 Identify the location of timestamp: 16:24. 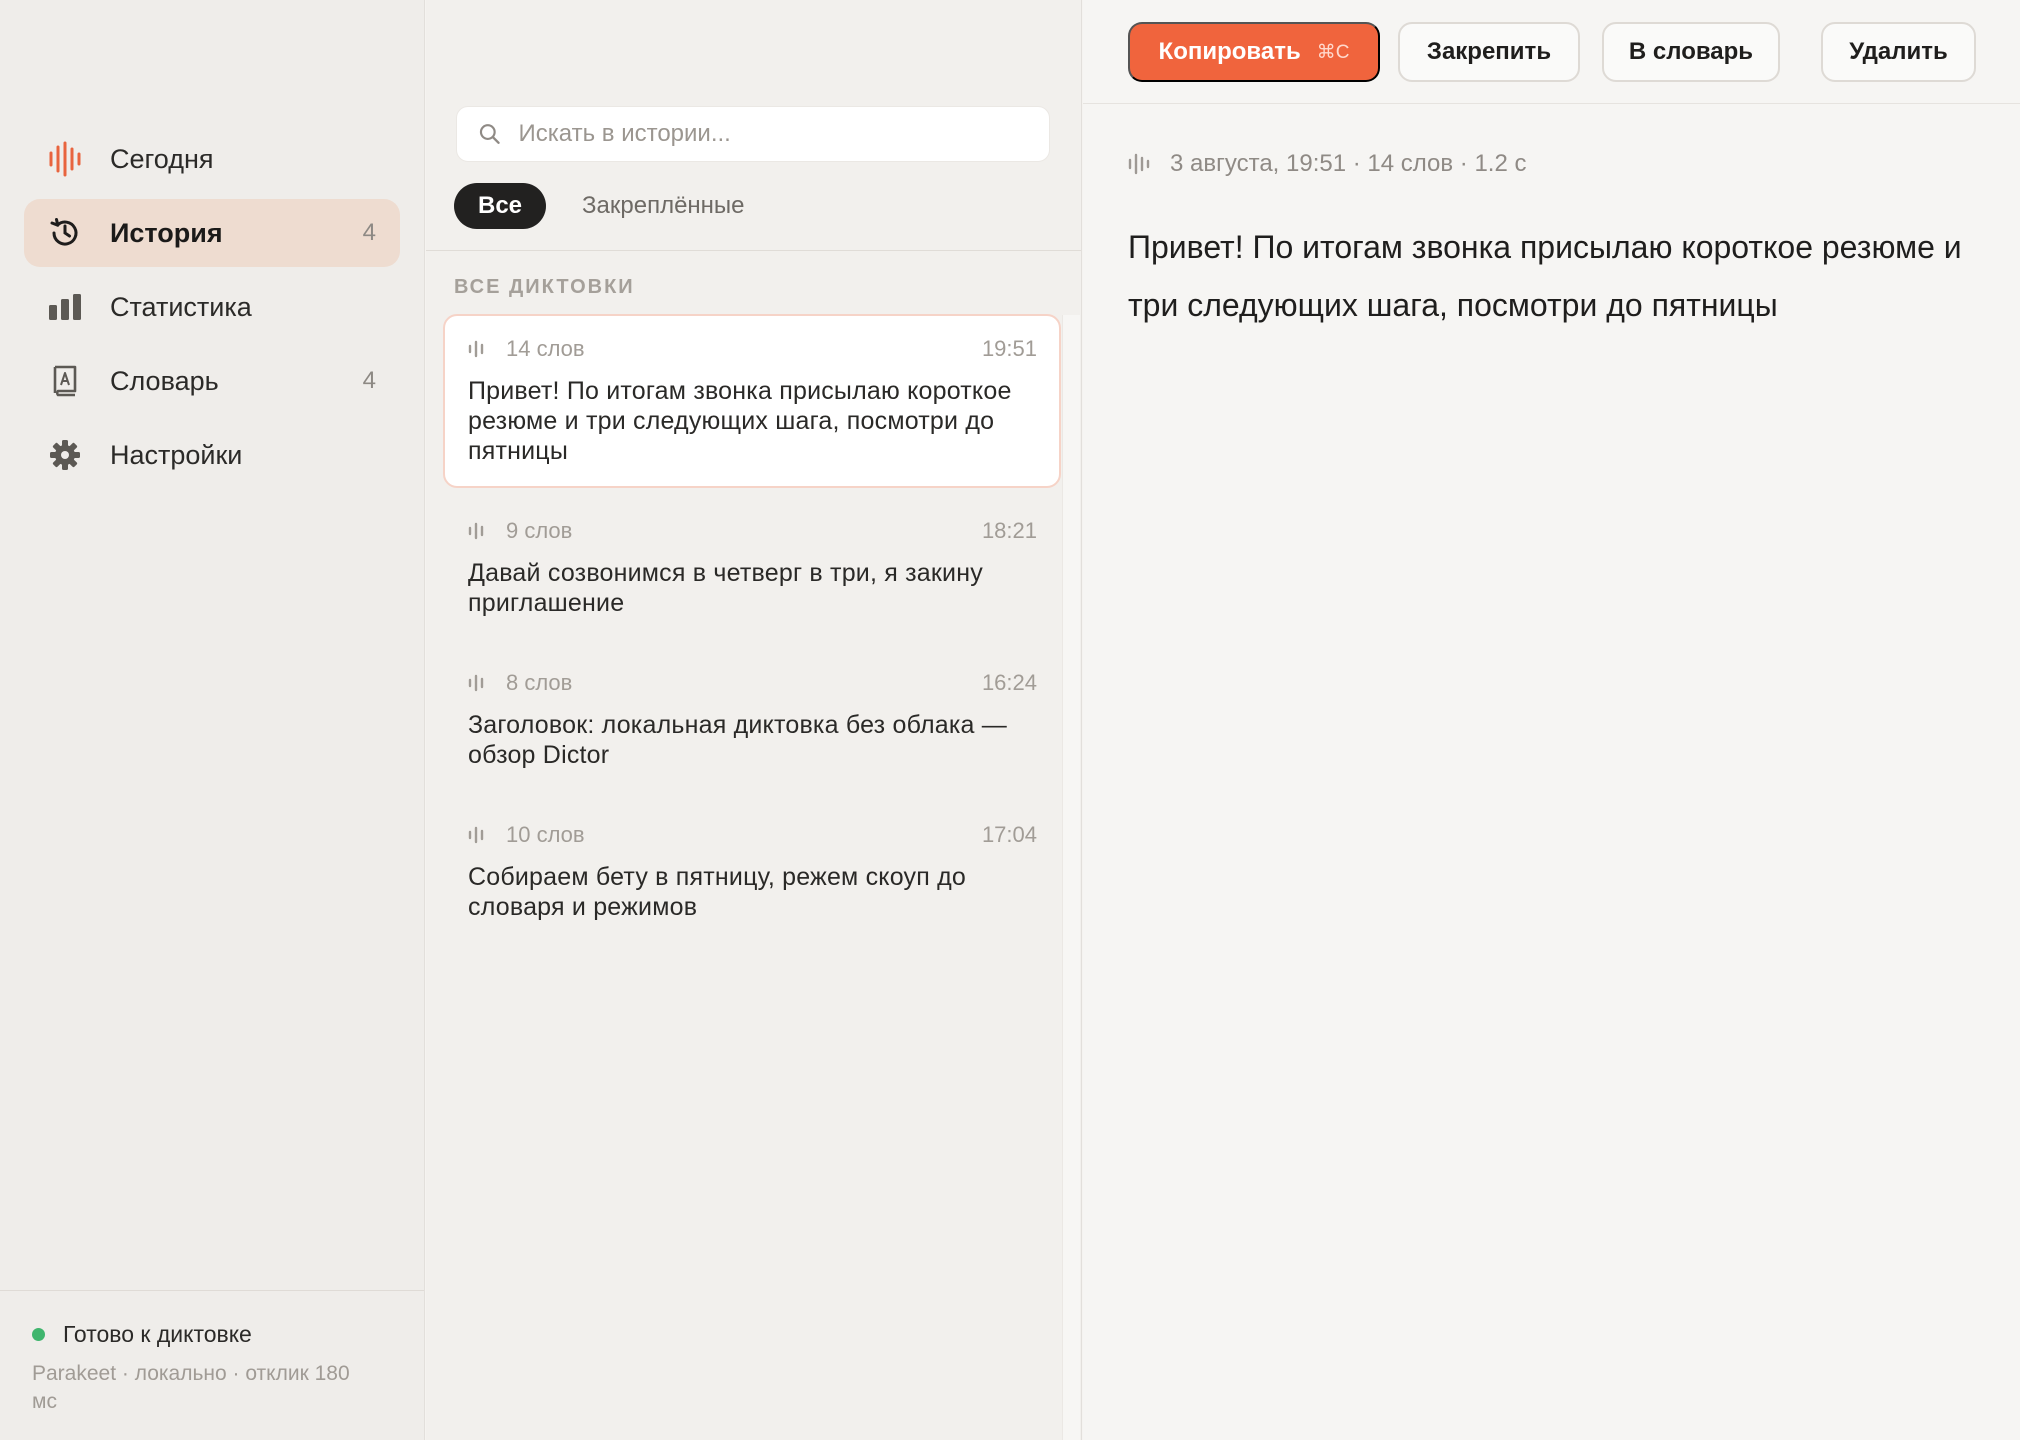
(1009, 682).